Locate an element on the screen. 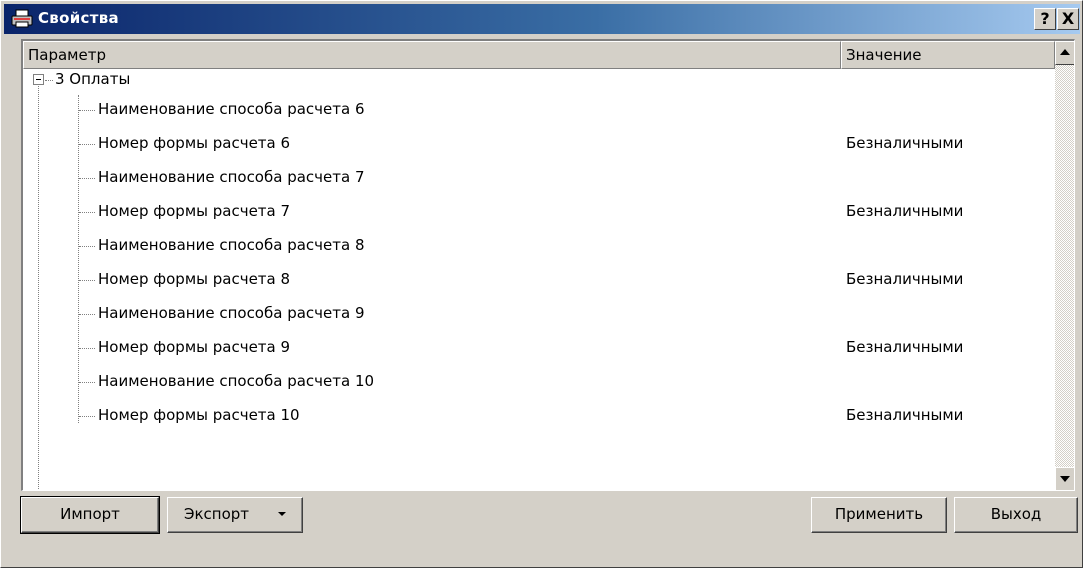  scroll-down-button is located at coordinates (1064, 478).